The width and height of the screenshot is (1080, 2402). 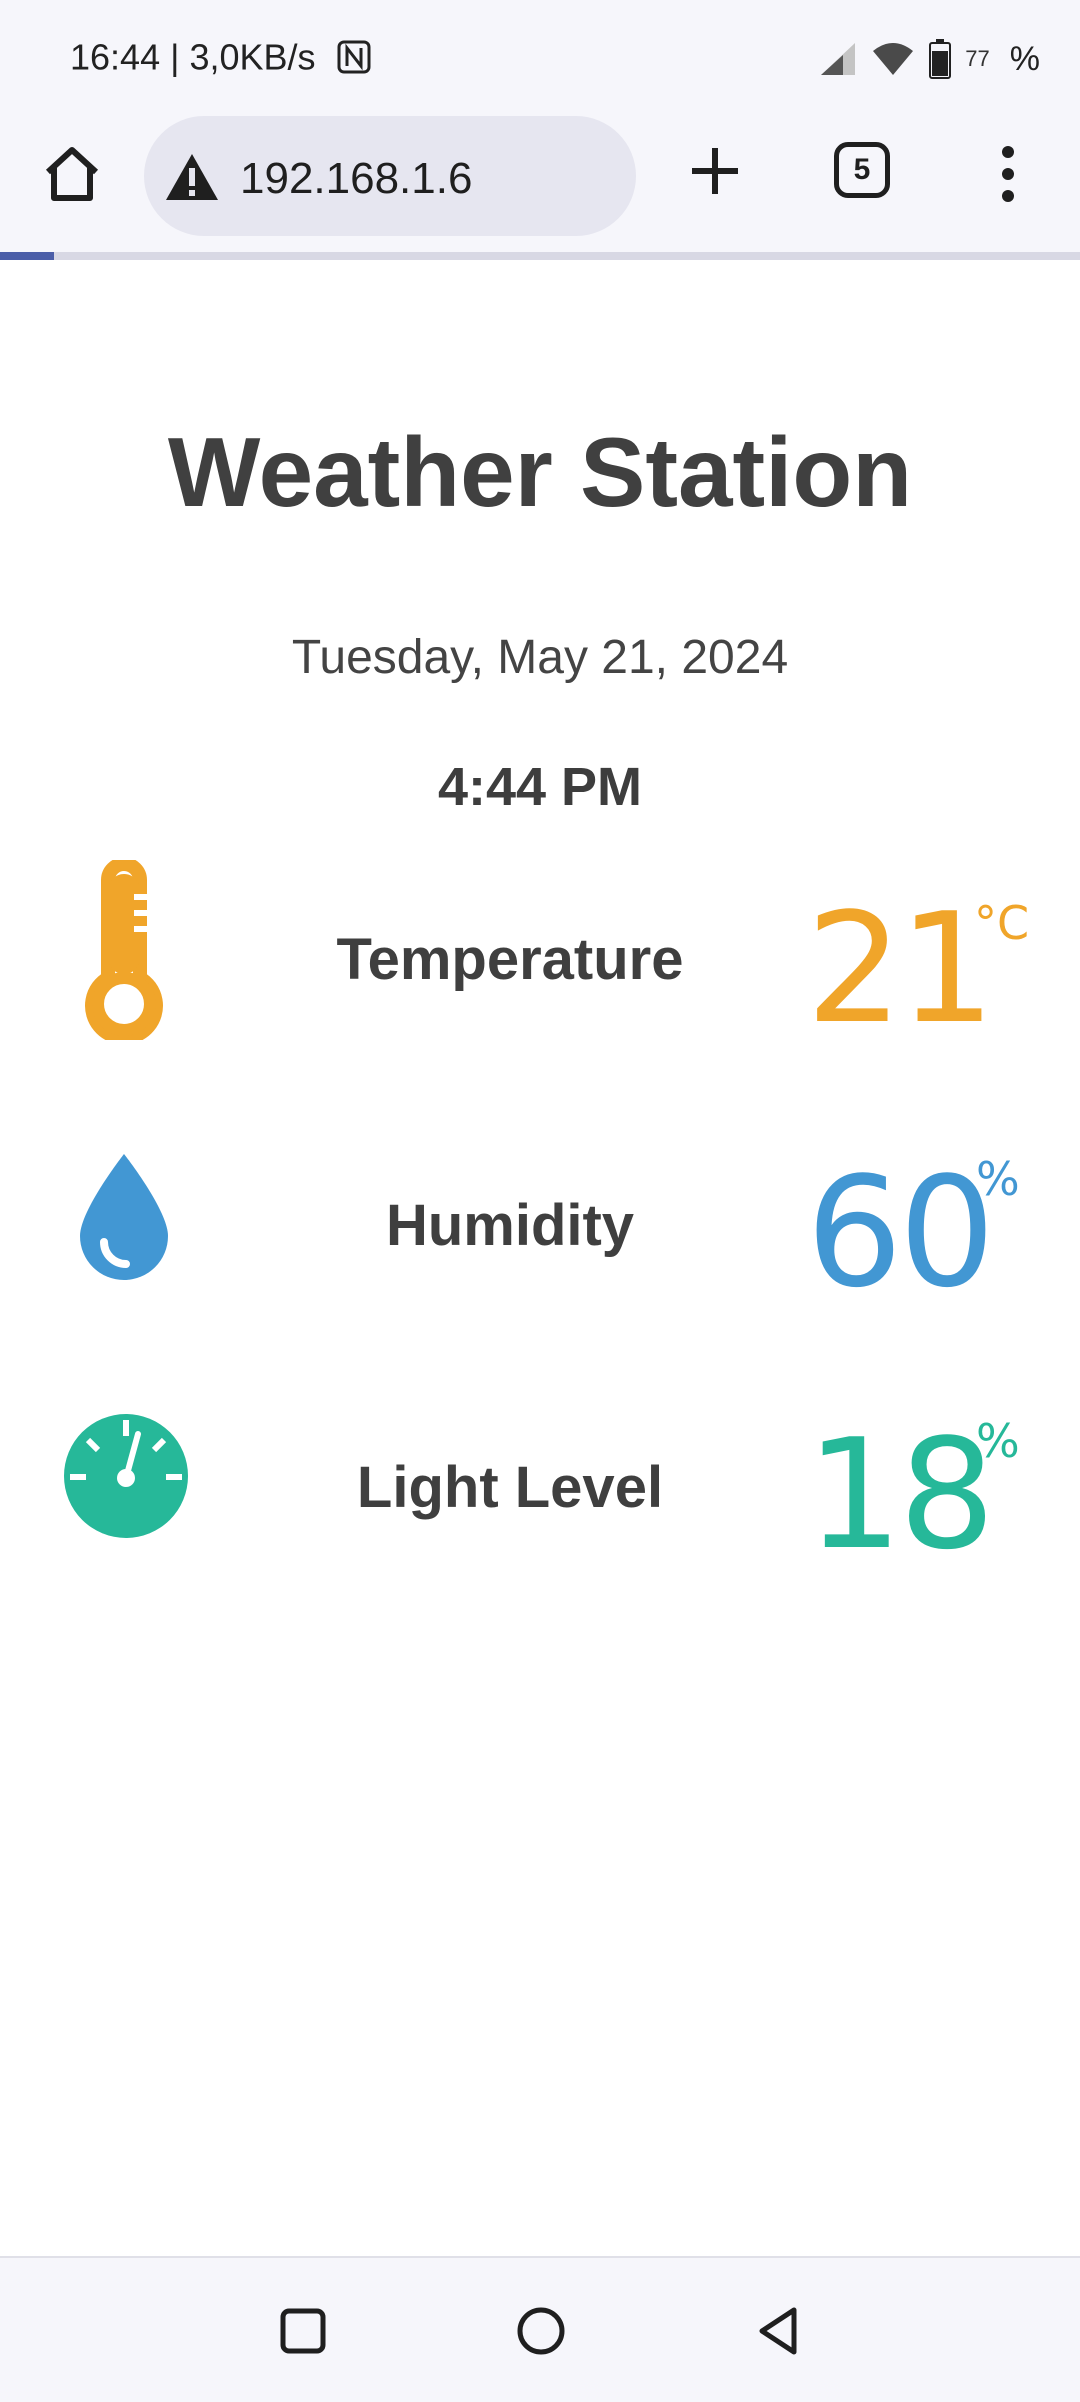 What do you see at coordinates (27, 256) in the screenshot?
I see `progress-fill` at bounding box center [27, 256].